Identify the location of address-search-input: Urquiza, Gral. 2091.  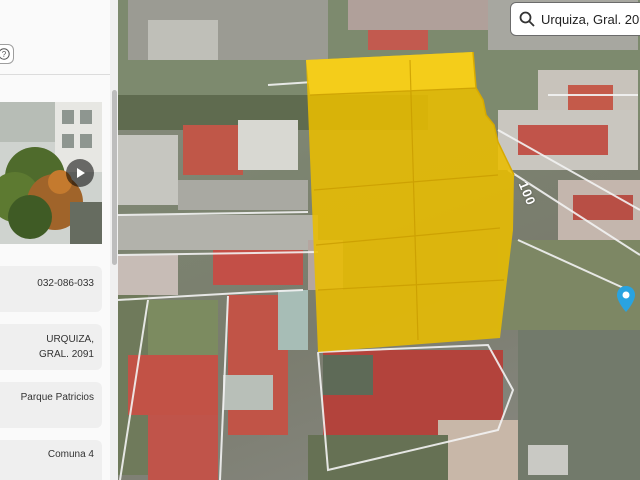
(575, 19).